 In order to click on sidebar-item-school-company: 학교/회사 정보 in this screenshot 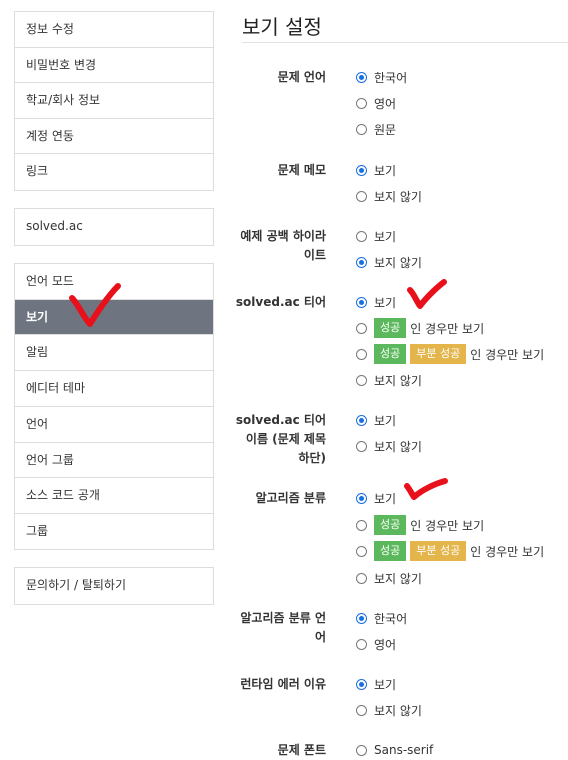, I will do `click(114, 101)`.